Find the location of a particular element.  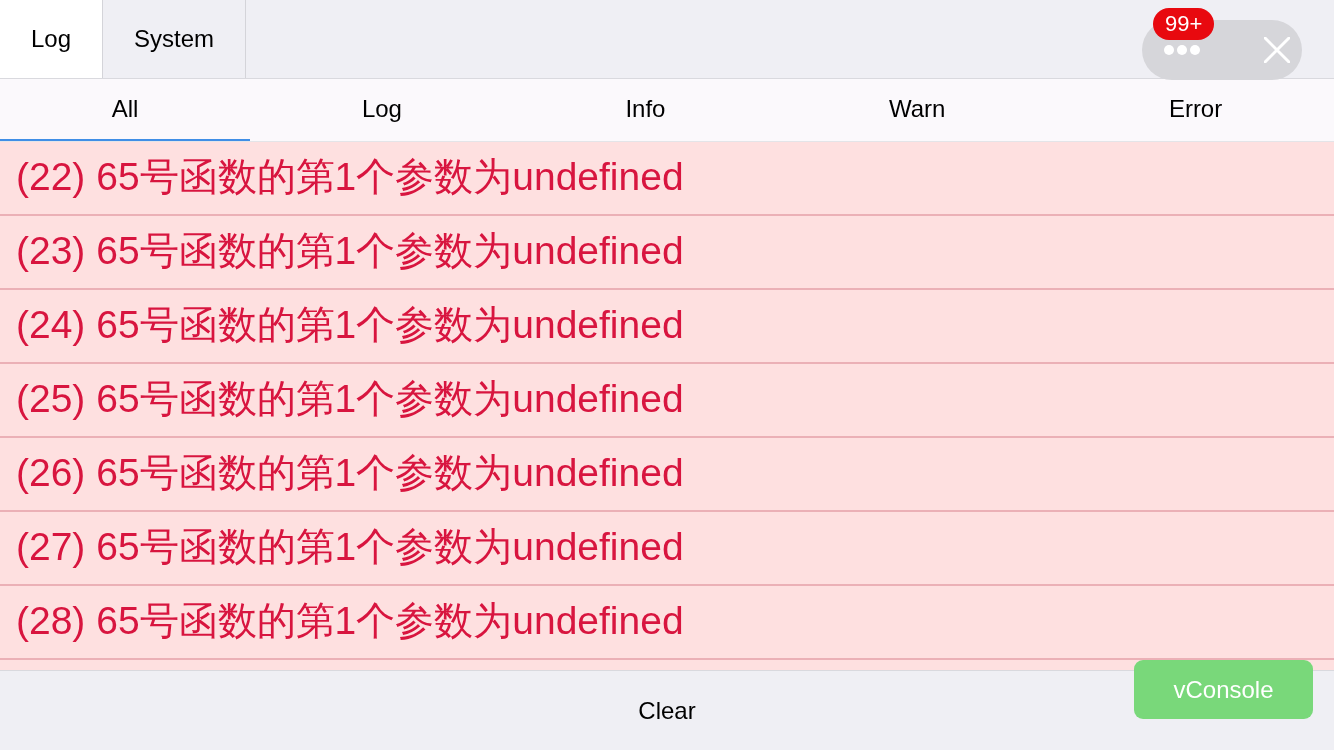

notification-badge: 99+ is located at coordinates (1184, 24).